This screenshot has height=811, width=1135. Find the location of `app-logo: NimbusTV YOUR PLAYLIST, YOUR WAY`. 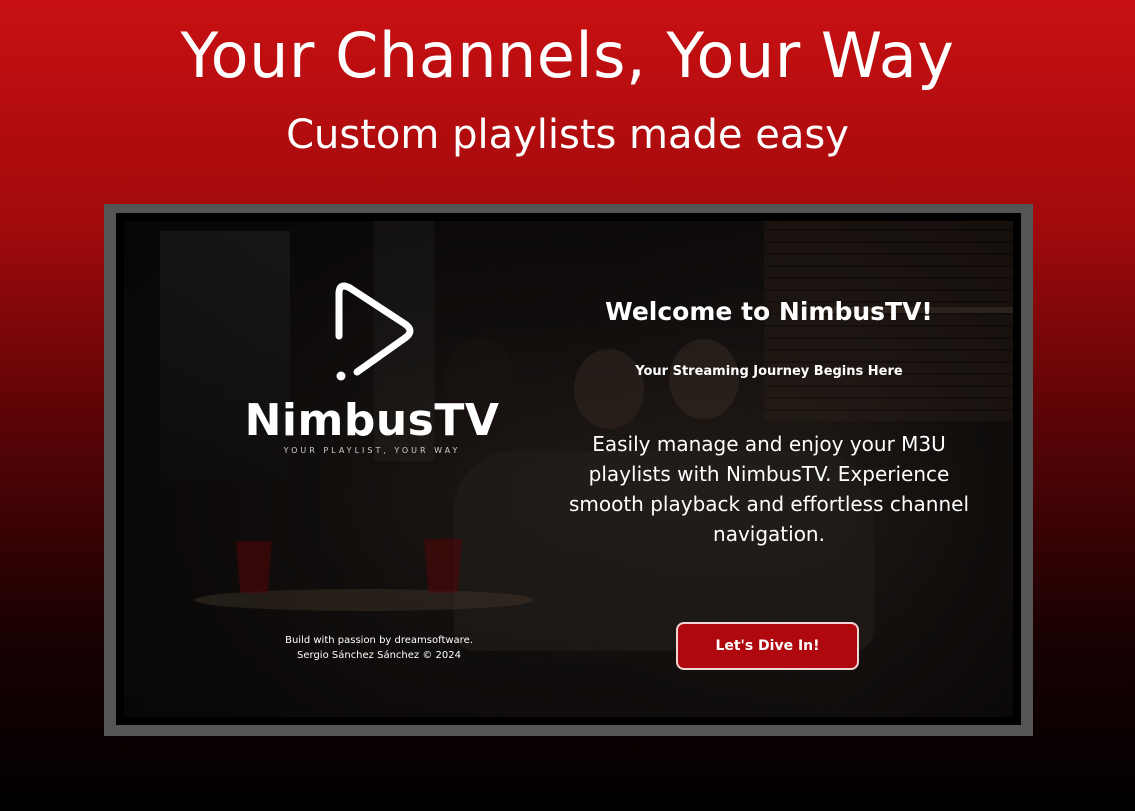

app-logo: NimbusTV YOUR PLAYLIST, YOUR WAY is located at coordinates (372, 365).